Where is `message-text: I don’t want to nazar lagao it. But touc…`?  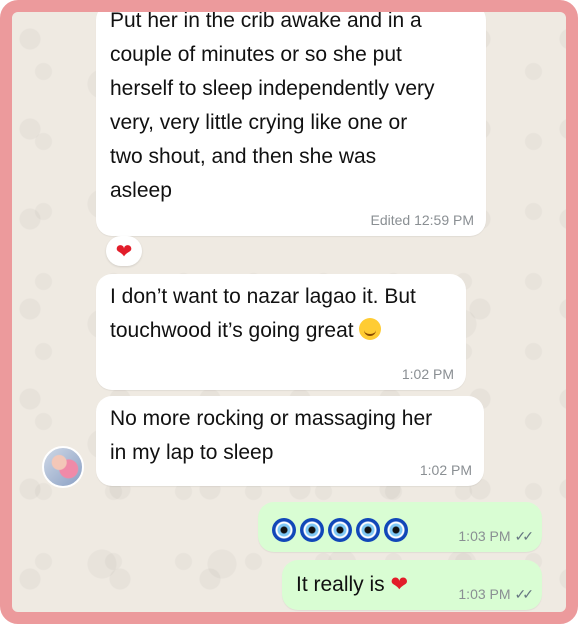
message-text: I don’t want to nazar lagao it. But touc… is located at coordinates (263, 314).